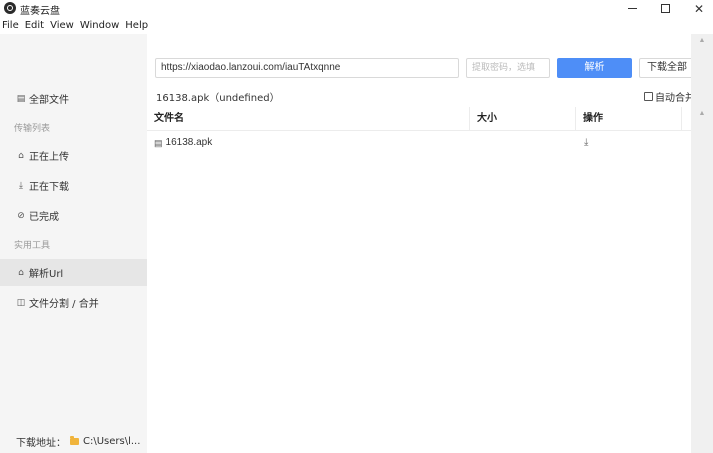  I want to click on table-header: 文件名 大小 操作, so click(419, 119).